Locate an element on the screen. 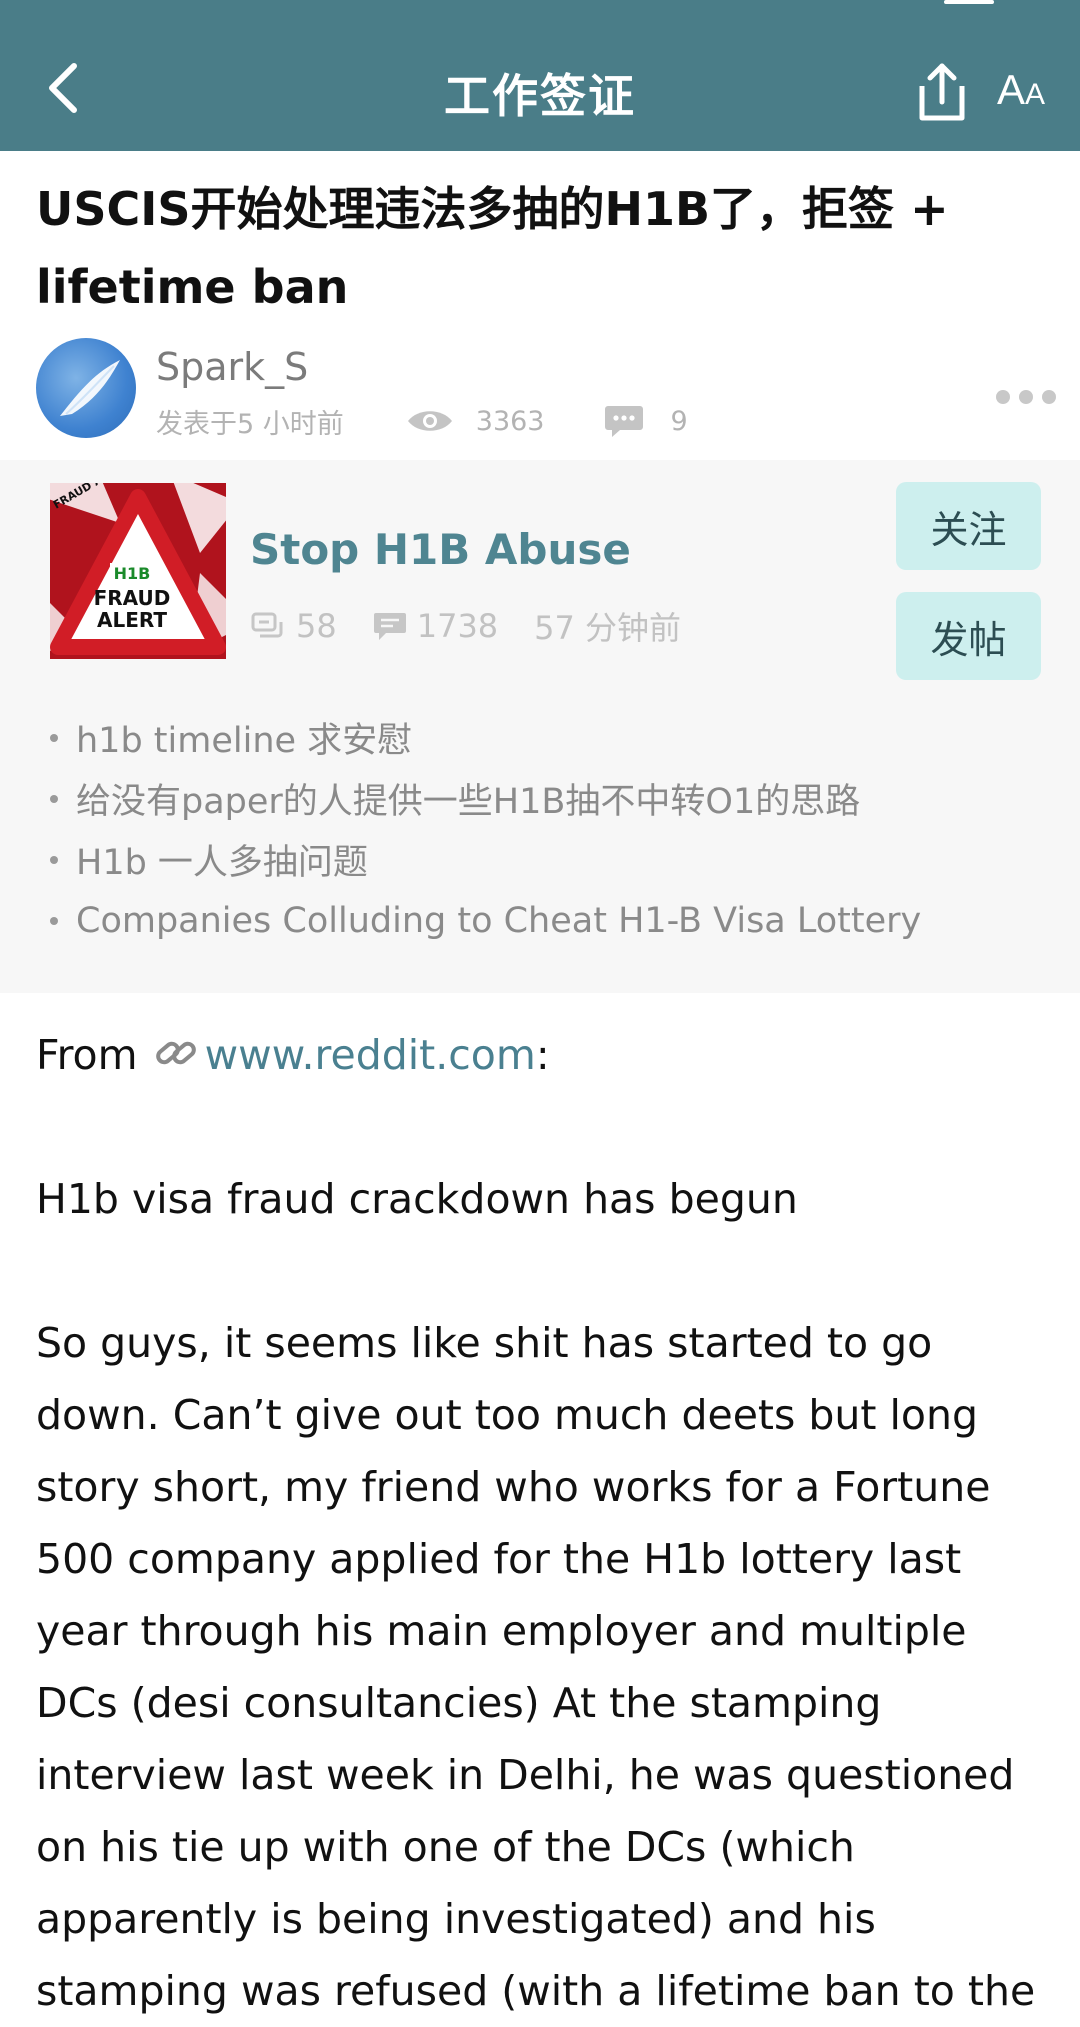 Image resolution: width=1080 pixels, height=2027 pixels. posts-icon is located at coordinates (389, 626).